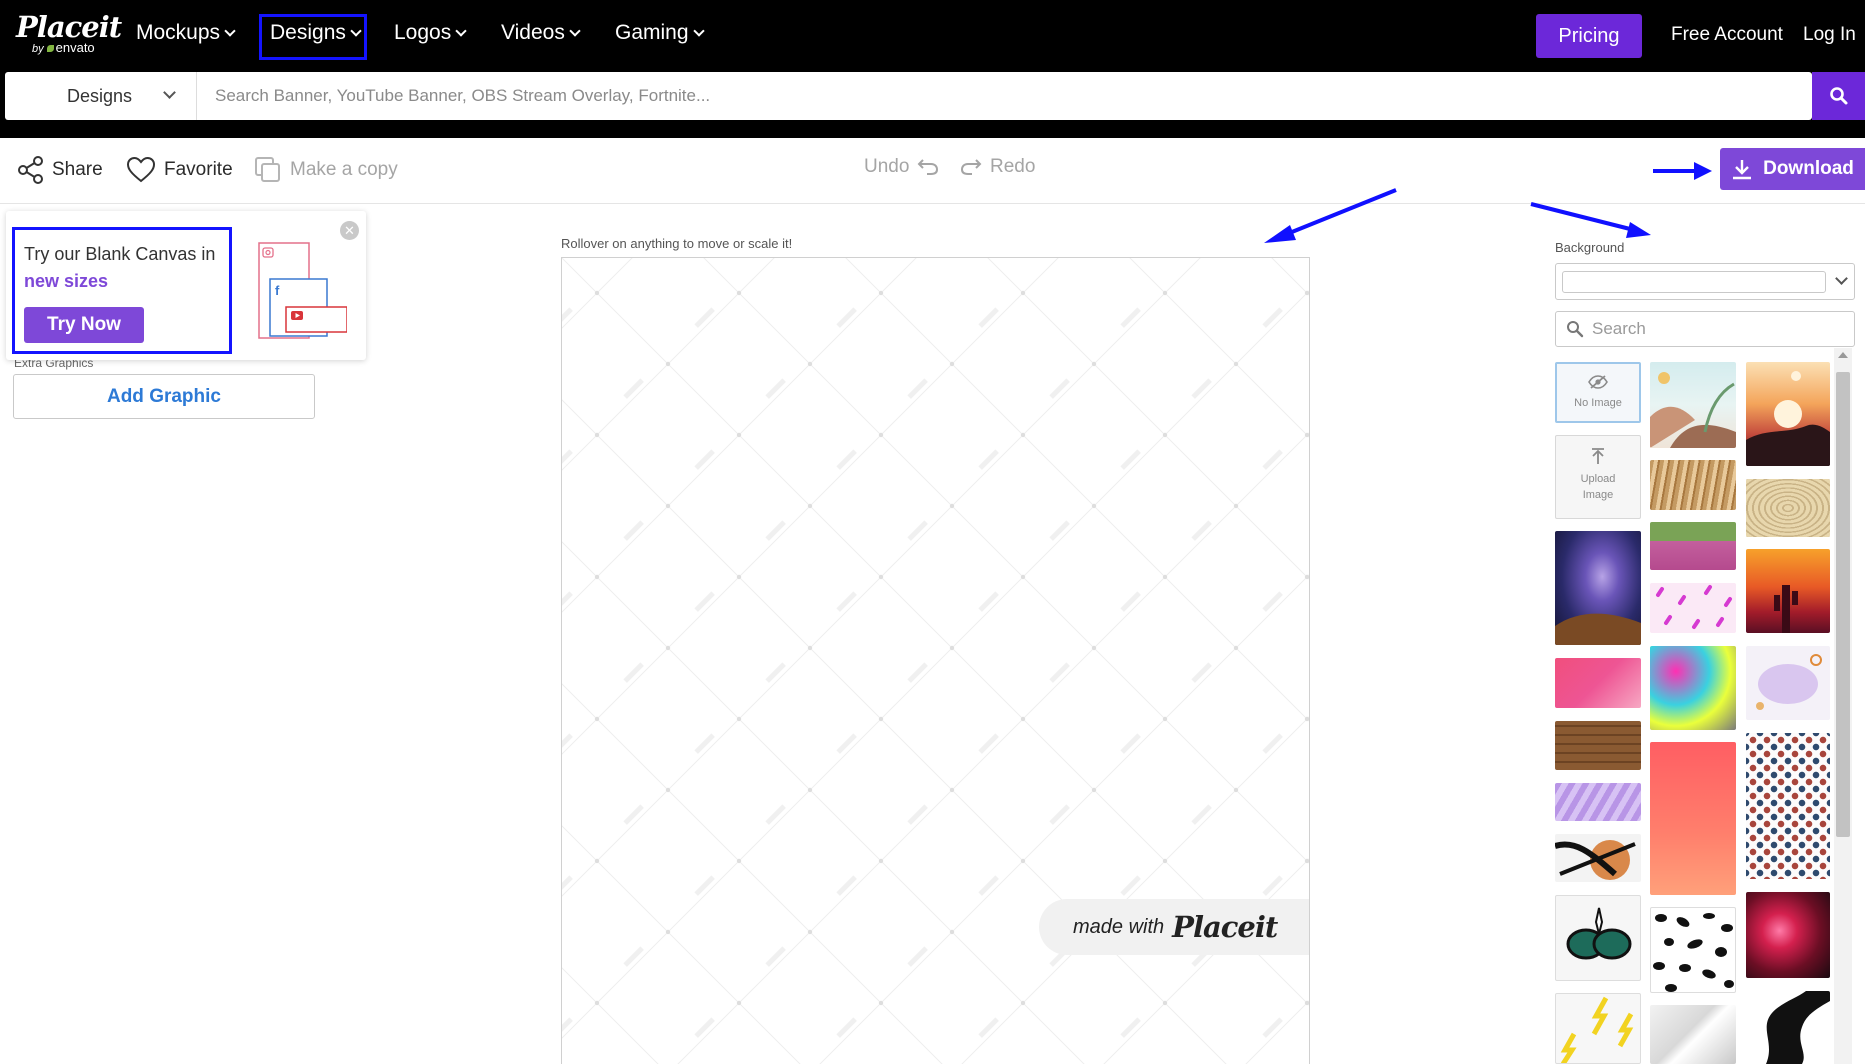 This screenshot has width=1865, height=1064. I want to click on heart-icon, so click(141, 169).